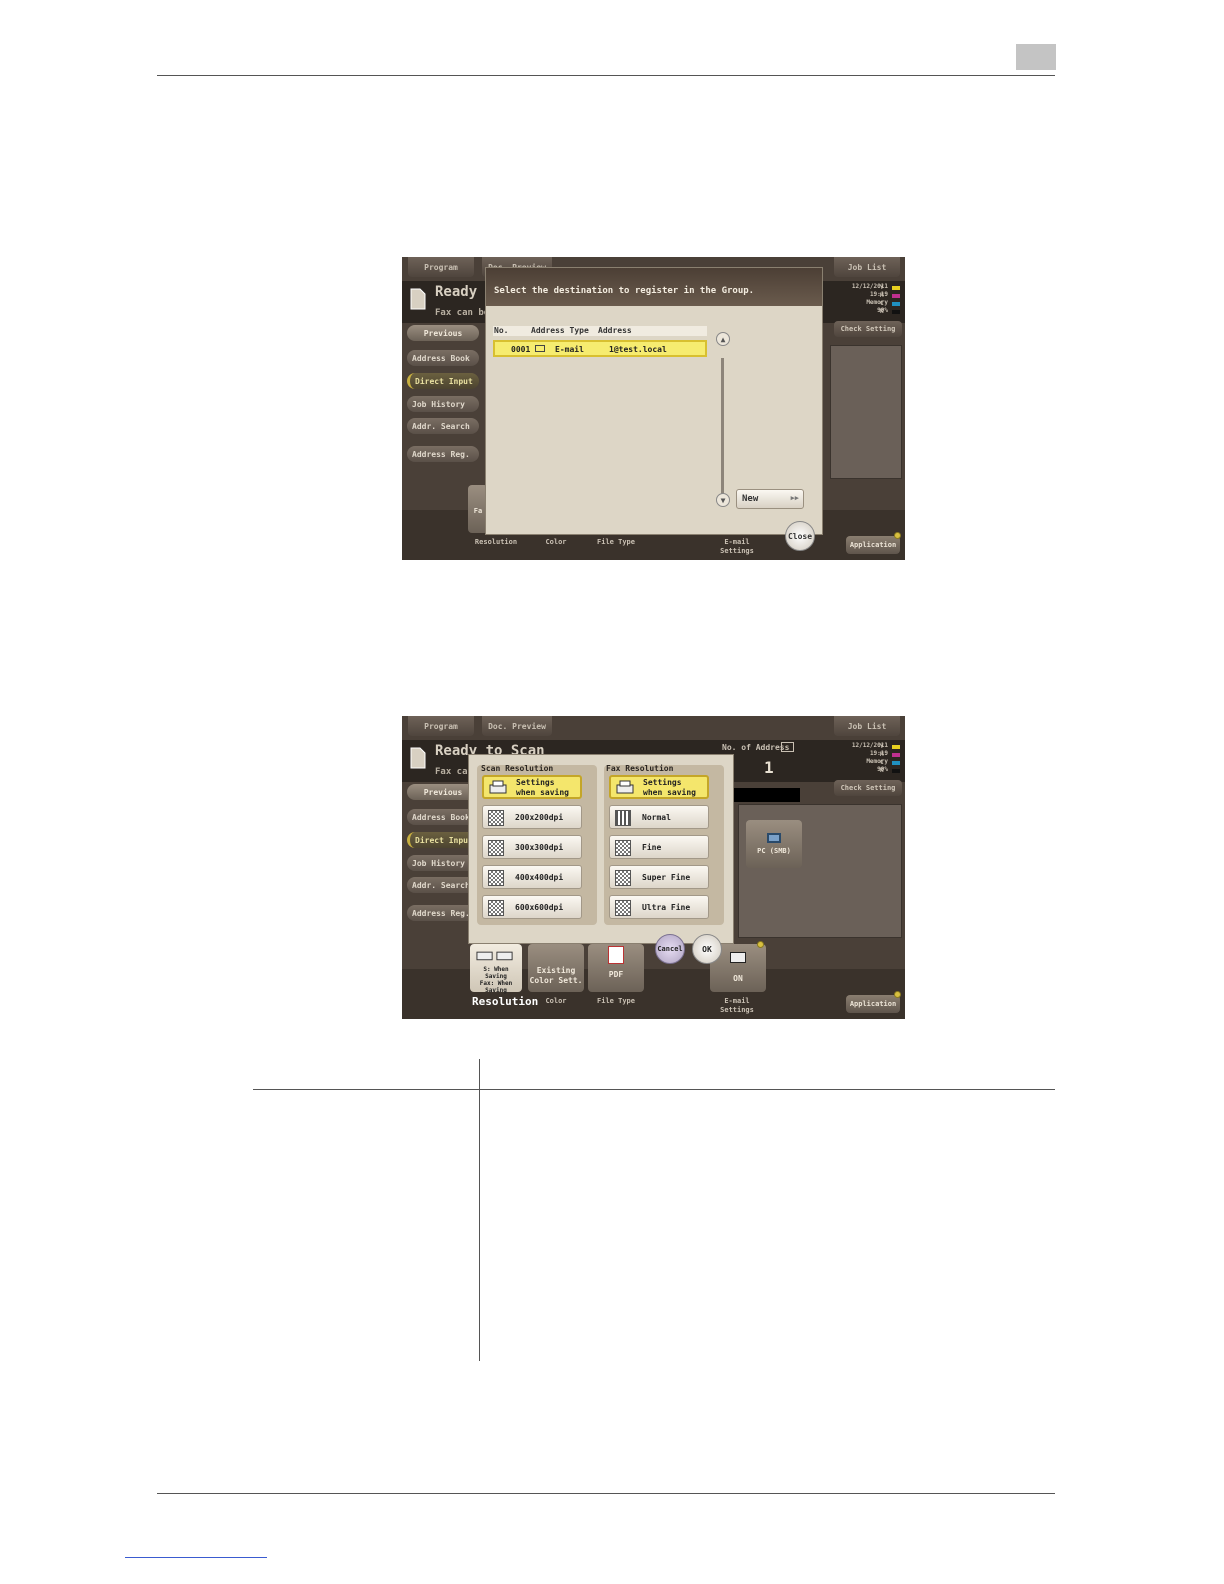 The image size is (1224, 1584). What do you see at coordinates (659, 817) in the screenshot?
I see `fax-option-normal: Normal` at bounding box center [659, 817].